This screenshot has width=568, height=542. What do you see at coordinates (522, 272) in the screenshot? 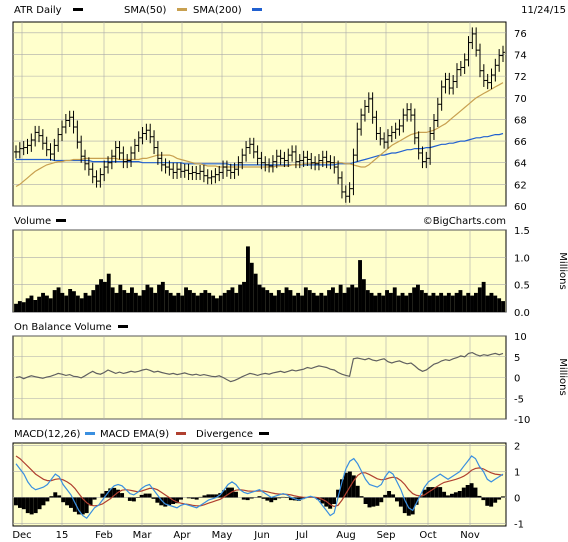
I see `volume-y-ticks: 1.5 1.0 0.5 0.0` at bounding box center [522, 272].